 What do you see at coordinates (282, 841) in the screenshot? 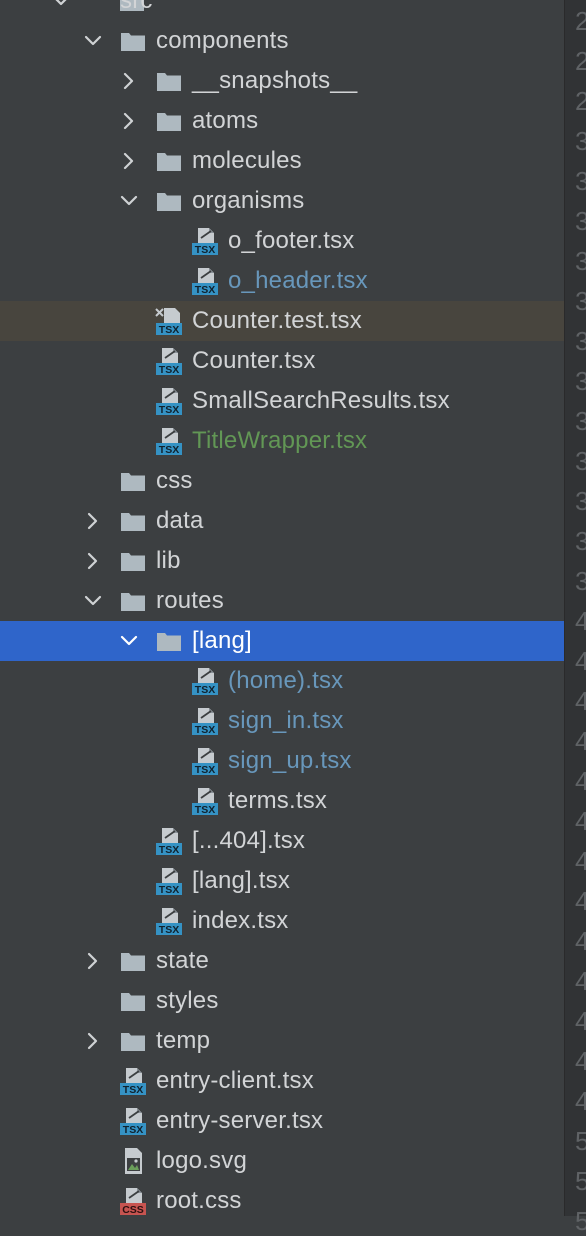
I see `tree-row-404-tsx: TSX [...404].tsx` at bounding box center [282, 841].